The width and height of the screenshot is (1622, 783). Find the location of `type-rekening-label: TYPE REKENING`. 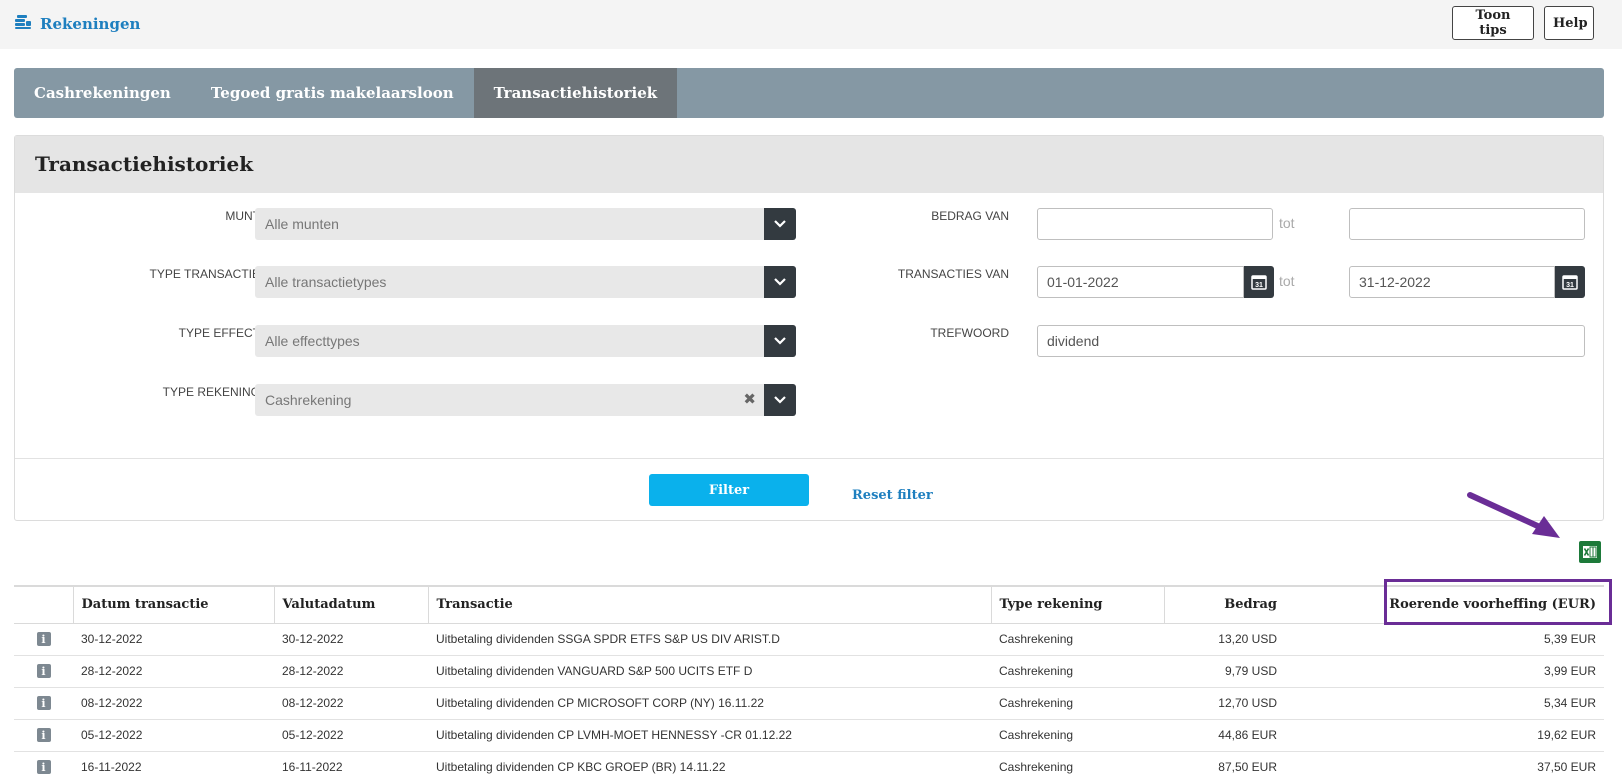

type-rekening-label: TYPE REKENING is located at coordinates (211, 392).